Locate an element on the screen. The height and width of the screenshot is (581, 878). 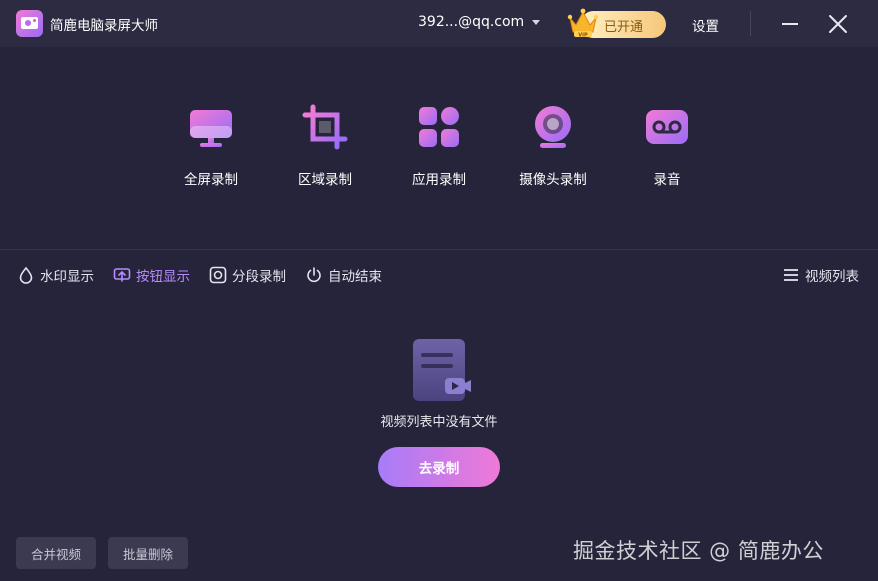
apps-grid-icon is located at coordinates (439, 127).